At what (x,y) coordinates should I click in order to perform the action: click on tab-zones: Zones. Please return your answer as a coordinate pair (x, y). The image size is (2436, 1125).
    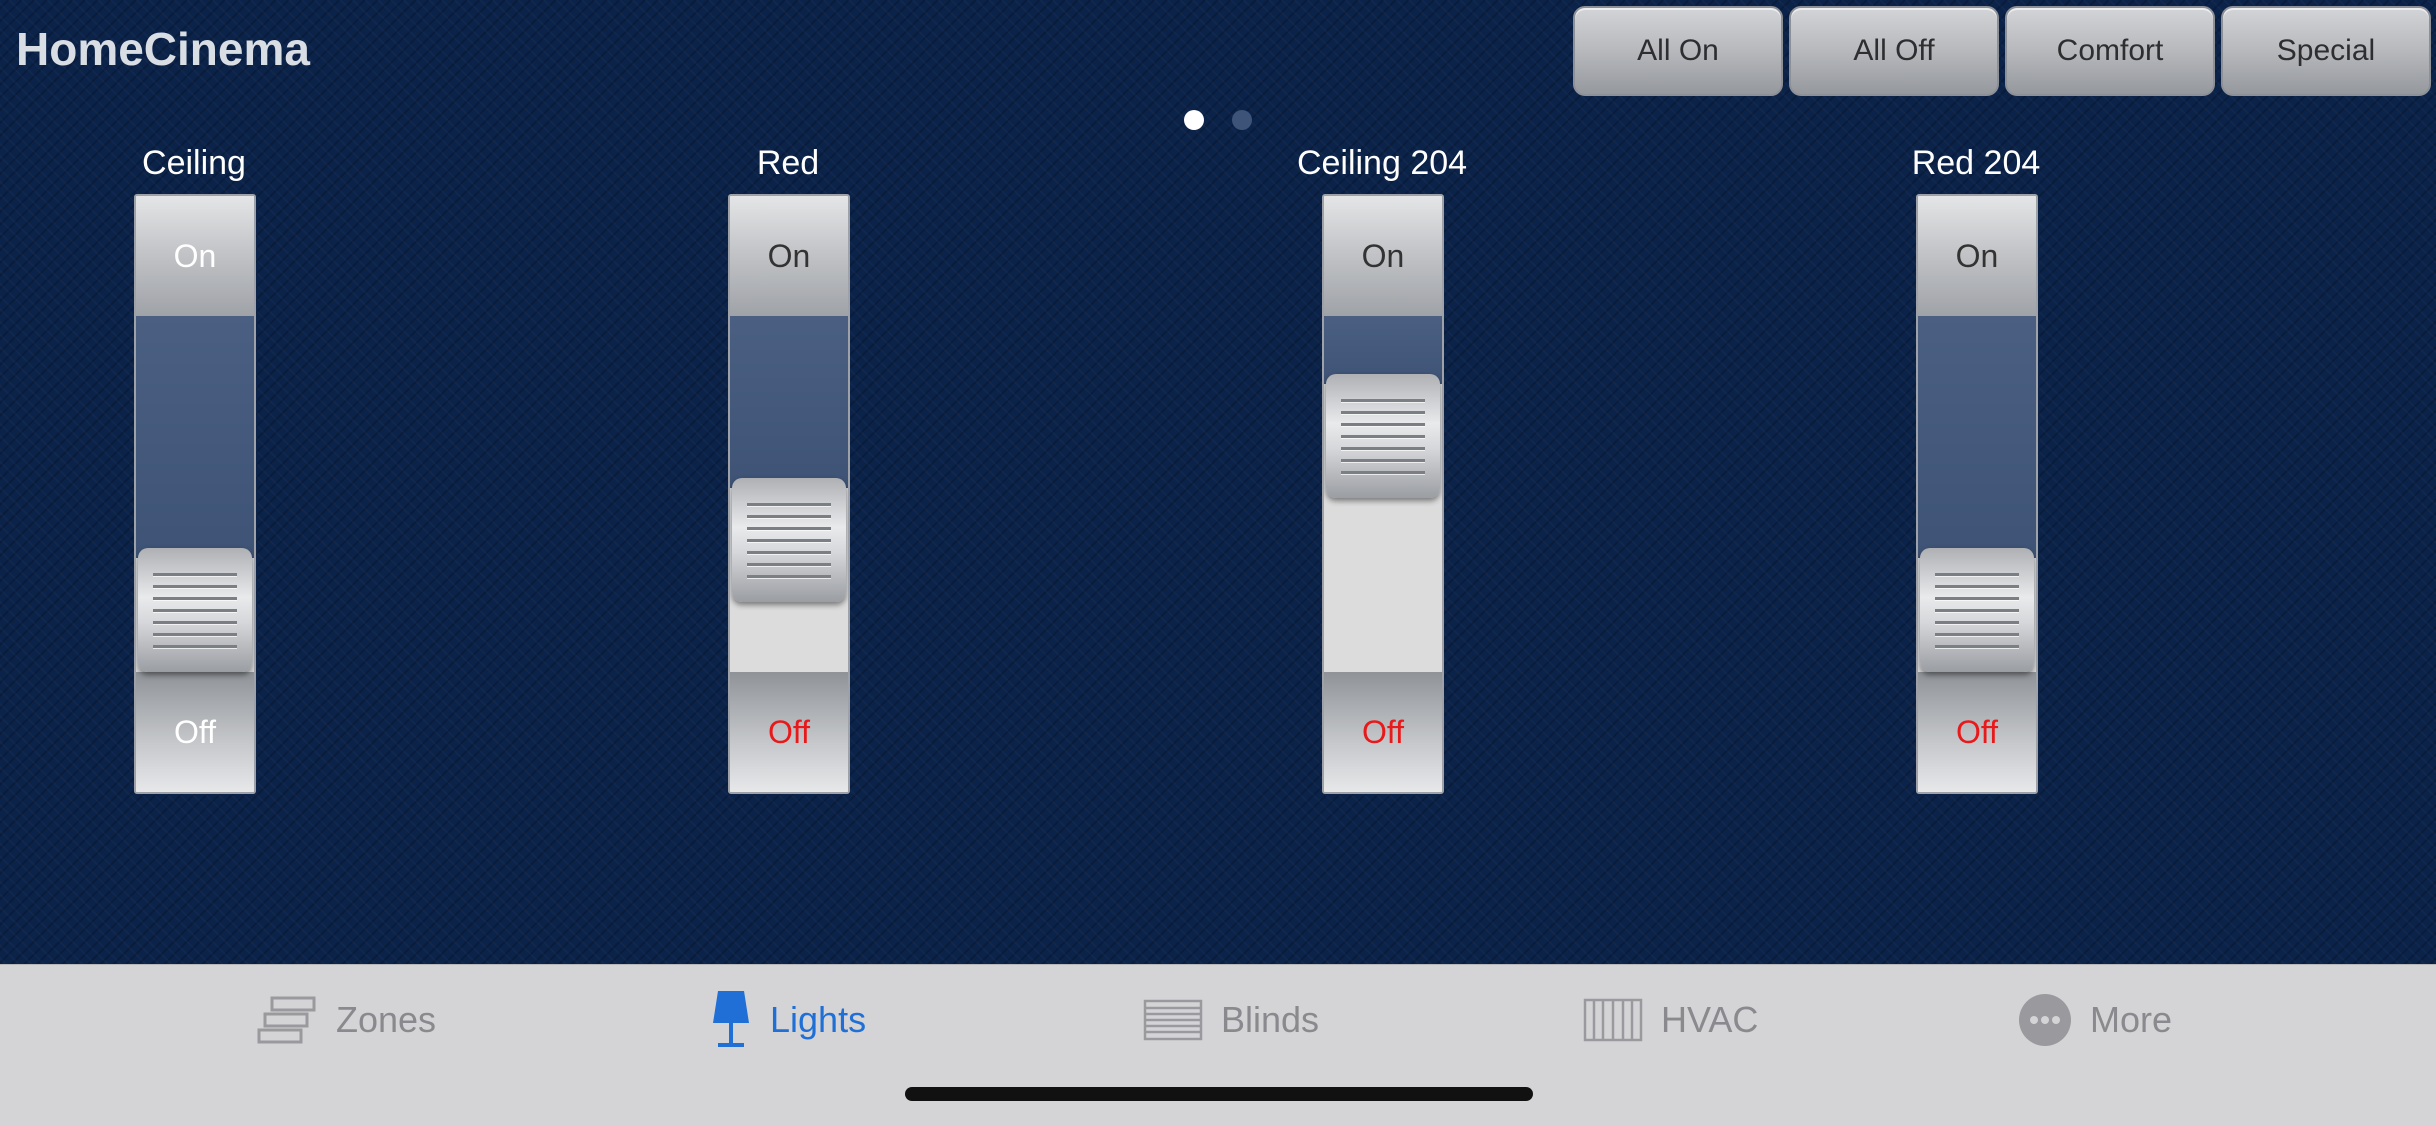
    Looking at the image, I should click on (346, 1020).